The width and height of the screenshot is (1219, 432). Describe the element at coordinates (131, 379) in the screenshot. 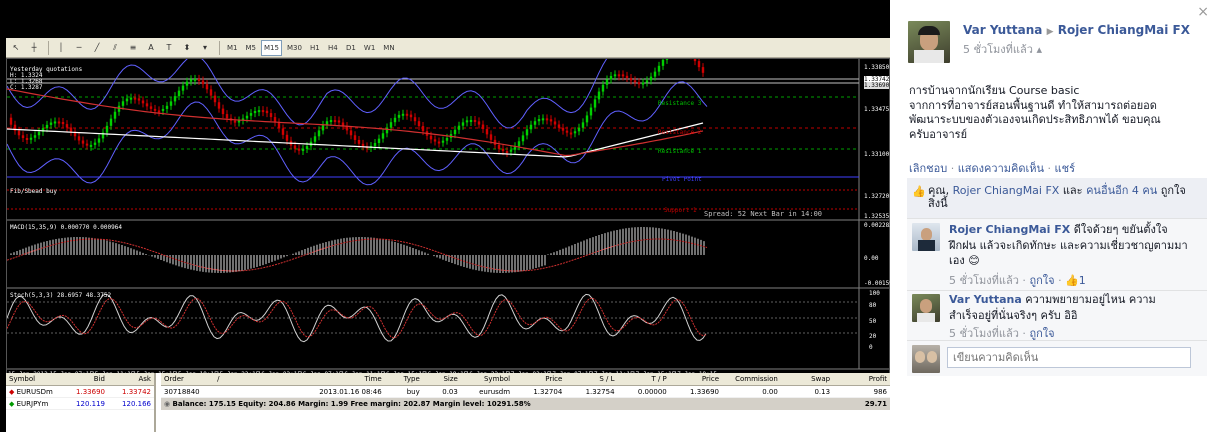

I see `col-ask: Ask` at that location.